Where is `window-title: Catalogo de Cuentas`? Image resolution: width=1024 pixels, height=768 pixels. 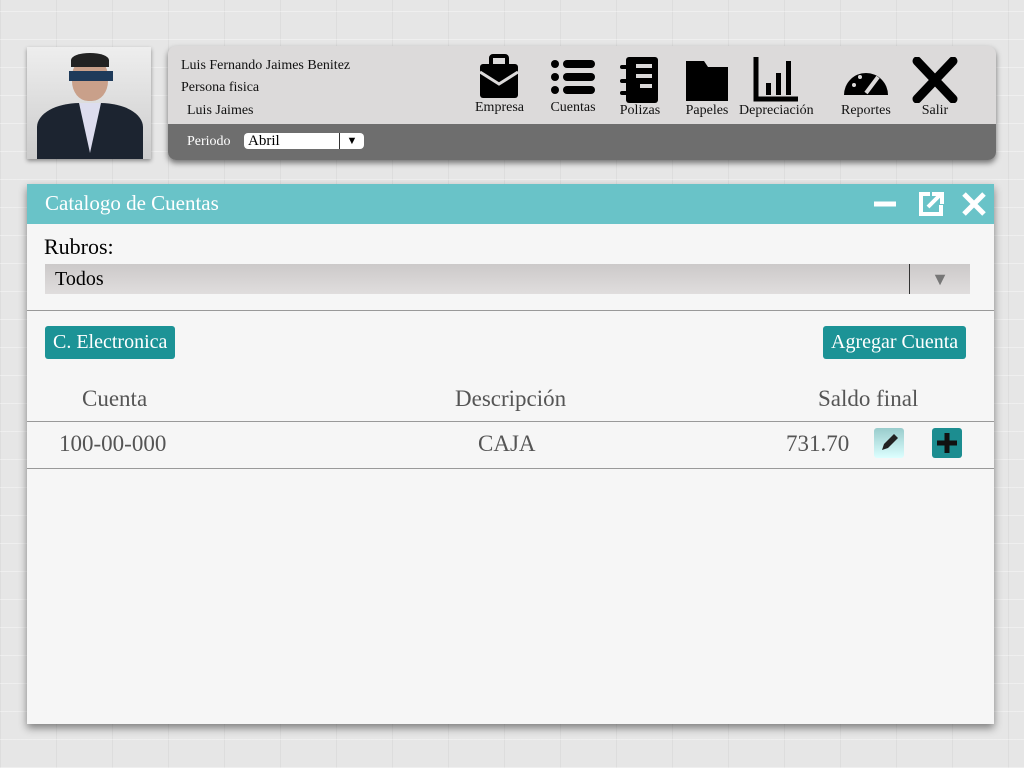
window-title: Catalogo de Cuentas is located at coordinates (132, 203).